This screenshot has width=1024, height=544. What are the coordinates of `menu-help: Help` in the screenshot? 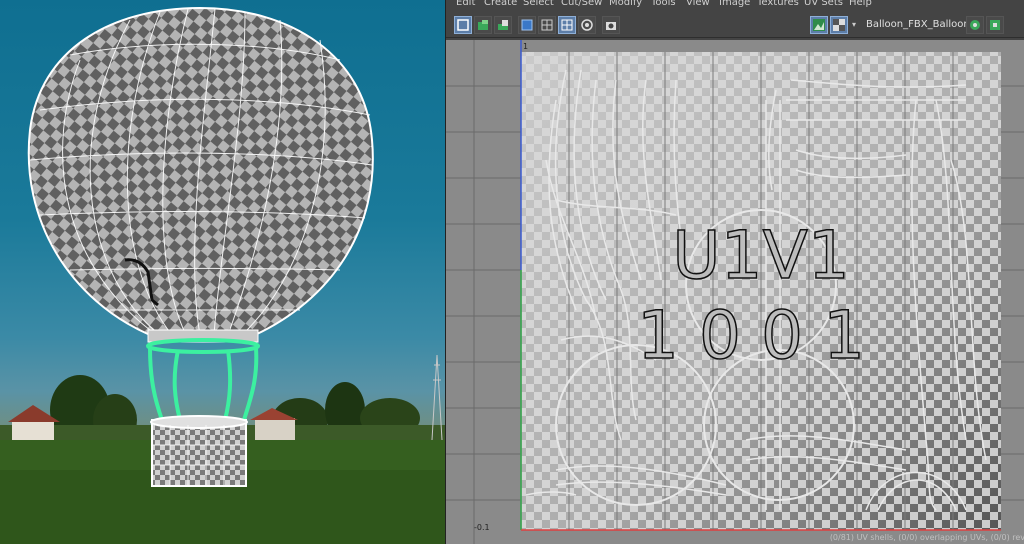 It's located at (860, 4).